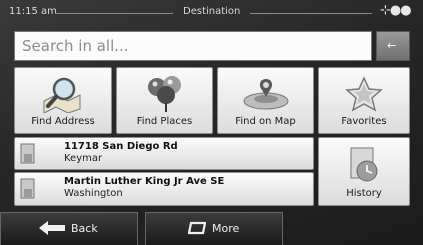 The width and height of the screenshot is (423, 245). I want to click on clock: 11:15 am, so click(33, 11).